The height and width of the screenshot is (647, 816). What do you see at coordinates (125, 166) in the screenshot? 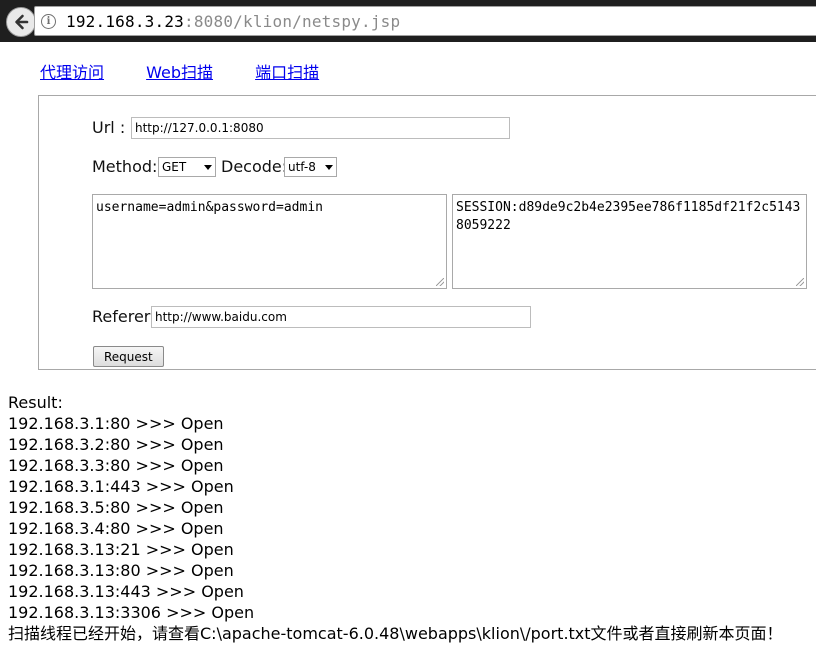
I see `method-label: Method:` at bounding box center [125, 166].